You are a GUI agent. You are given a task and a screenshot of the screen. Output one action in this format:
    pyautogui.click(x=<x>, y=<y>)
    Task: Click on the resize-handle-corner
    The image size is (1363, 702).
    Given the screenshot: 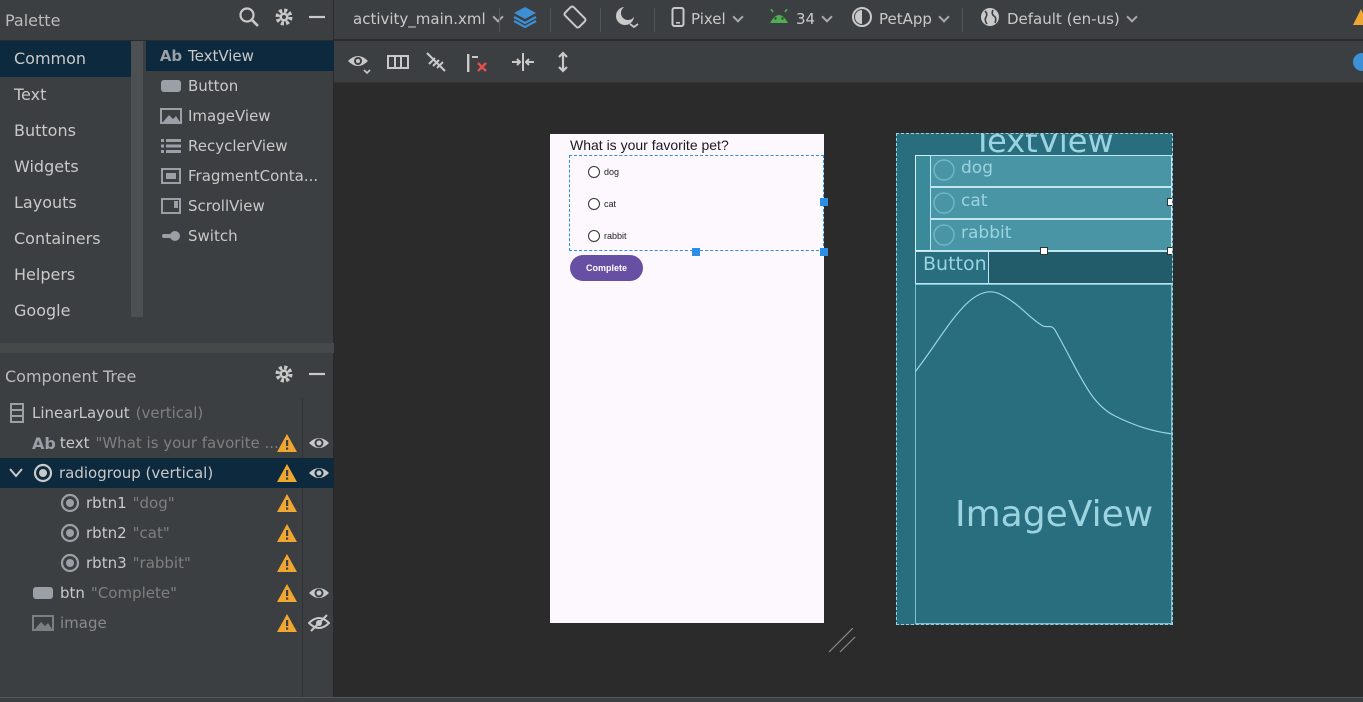 What is the action you would take?
    pyautogui.click(x=824, y=252)
    